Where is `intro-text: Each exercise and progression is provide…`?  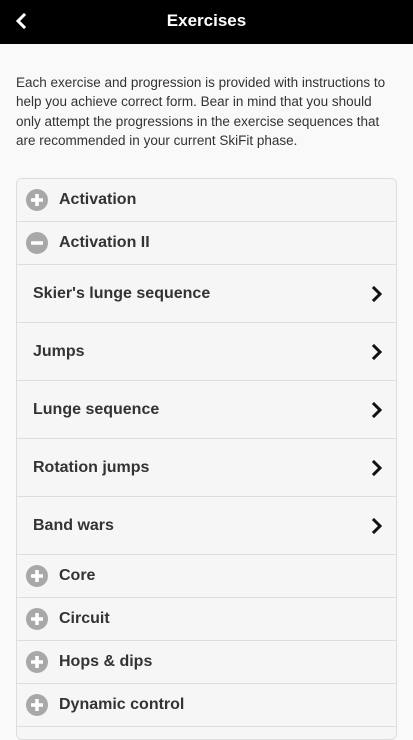 intro-text: Each exercise and progression is provide… is located at coordinates (201, 112).